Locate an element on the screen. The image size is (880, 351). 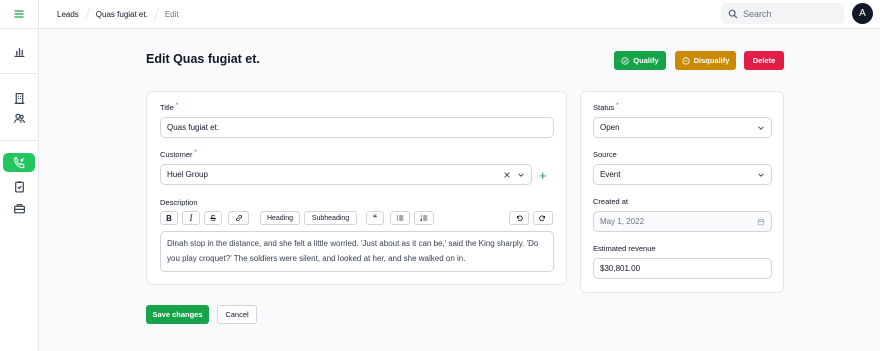
top-bar: Leads Quas fugiat et. Edit Search A is located at coordinates (459, 14).